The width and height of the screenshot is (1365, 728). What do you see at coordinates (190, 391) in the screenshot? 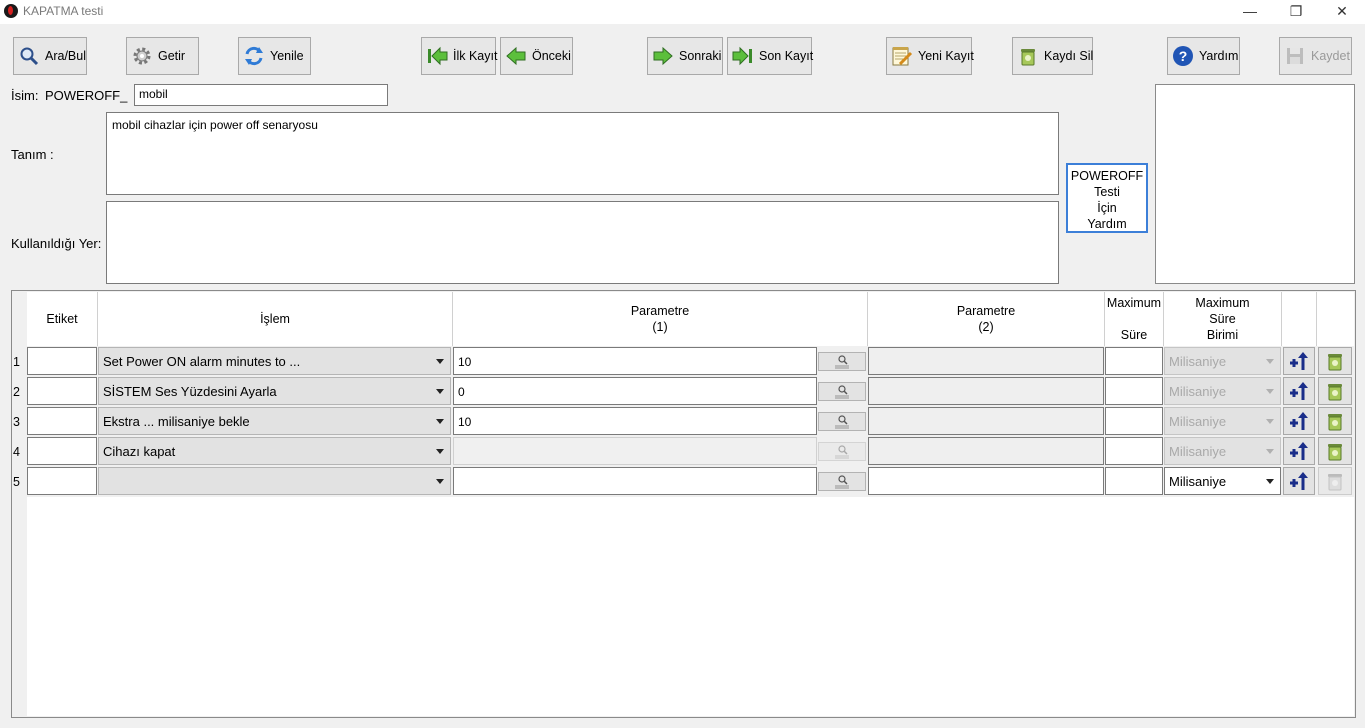
I see `row-islem-value: SİSTEM Ses Yüzdesini Ayarla` at bounding box center [190, 391].